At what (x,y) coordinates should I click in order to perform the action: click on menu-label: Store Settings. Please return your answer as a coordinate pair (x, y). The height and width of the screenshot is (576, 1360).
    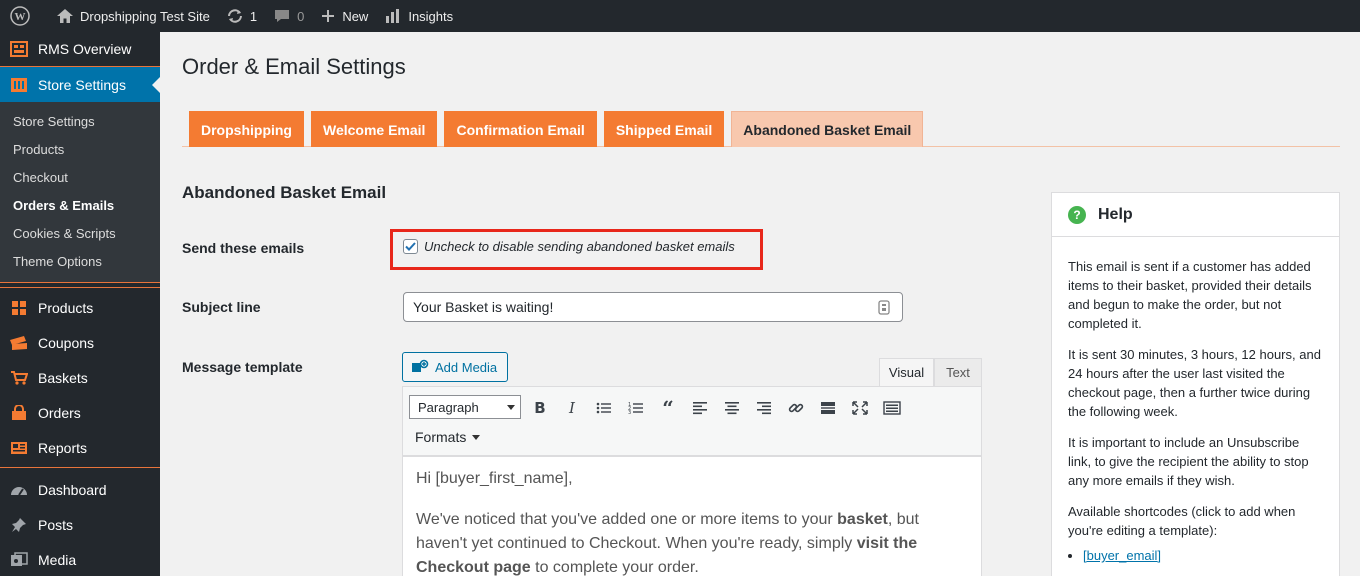
    Looking at the image, I should click on (82, 84).